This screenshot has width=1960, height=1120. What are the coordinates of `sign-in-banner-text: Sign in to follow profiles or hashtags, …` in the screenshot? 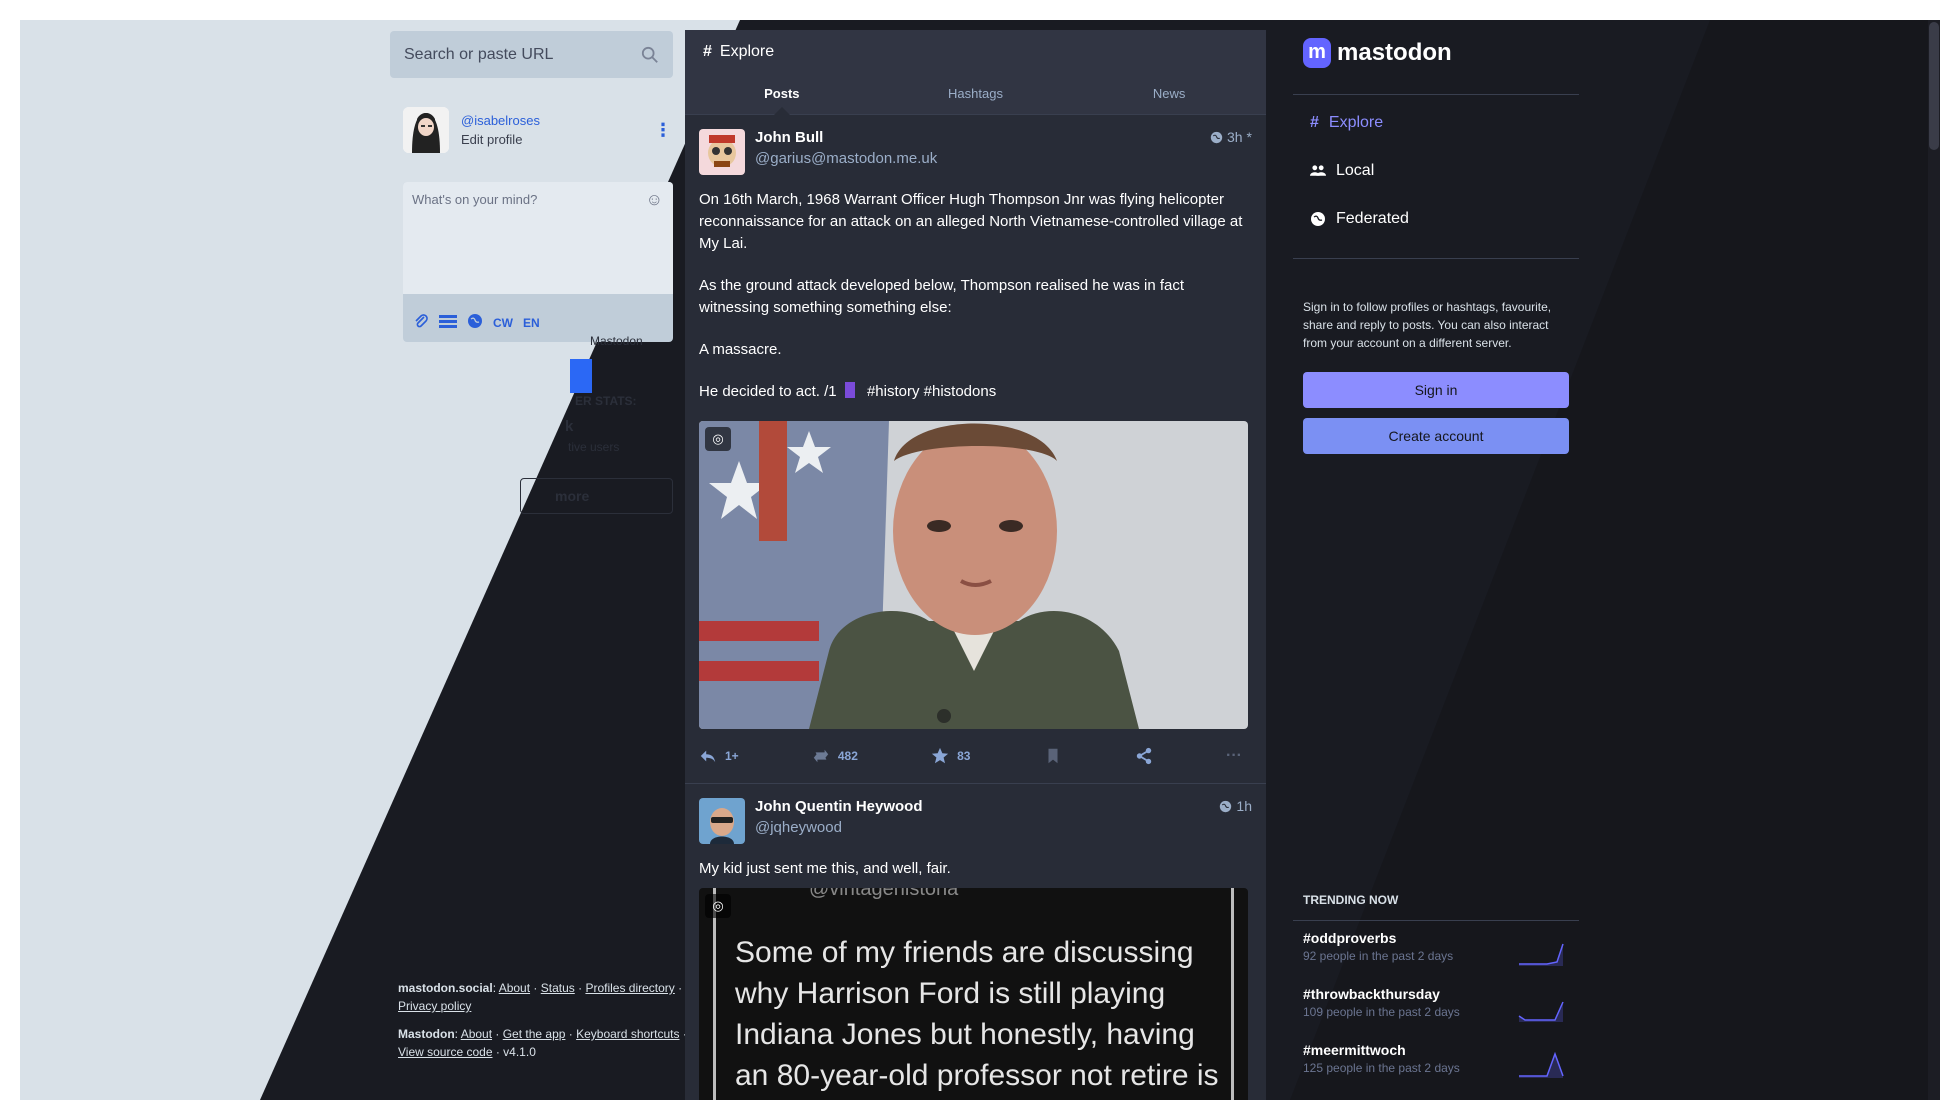 It's located at (1427, 325).